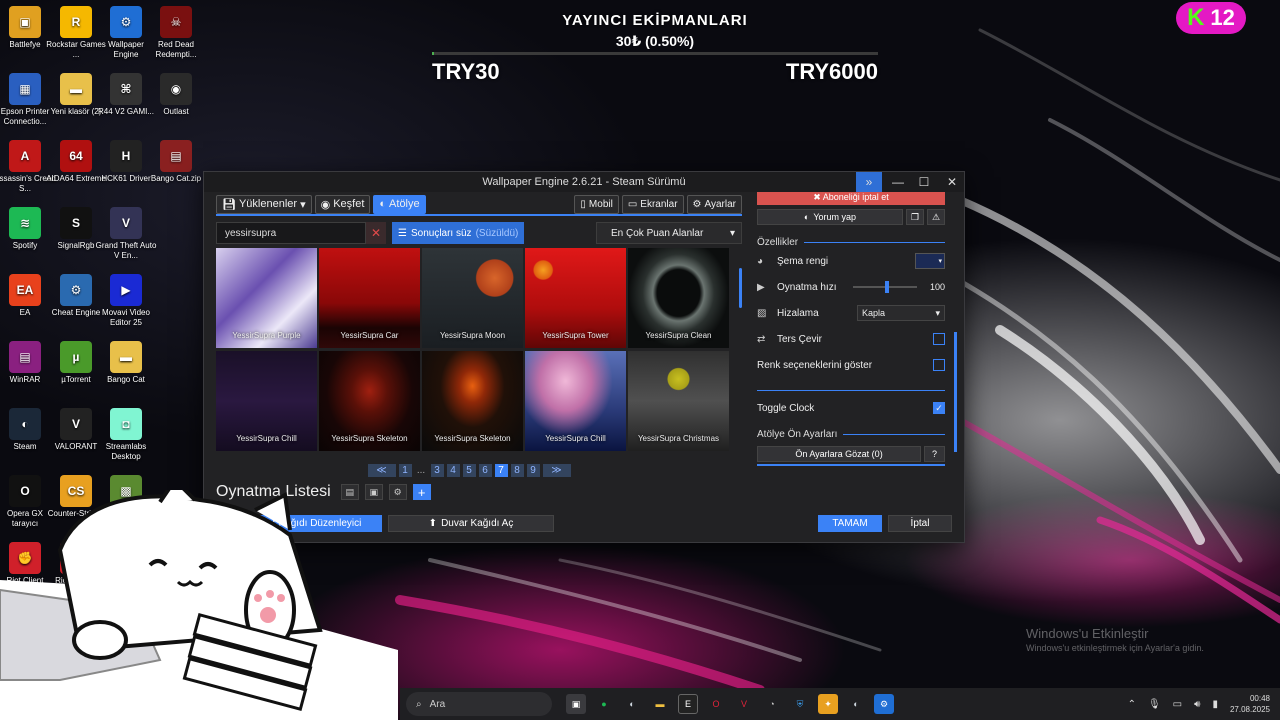 This screenshot has height=720, width=1280. What do you see at coordinates (381, 470) in the screenshot?
I see `page-first-button: ≪` at bounding box center [381, 470].